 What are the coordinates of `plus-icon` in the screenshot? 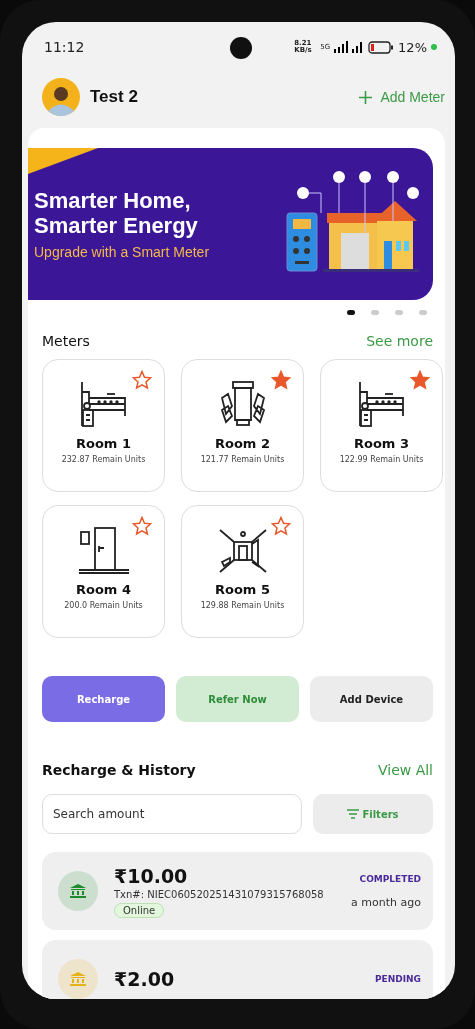 It's located at (366, 97).